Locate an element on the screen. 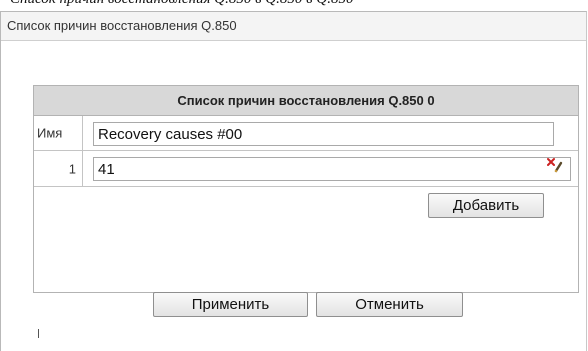  name-input is located at coordinates (323, 134).